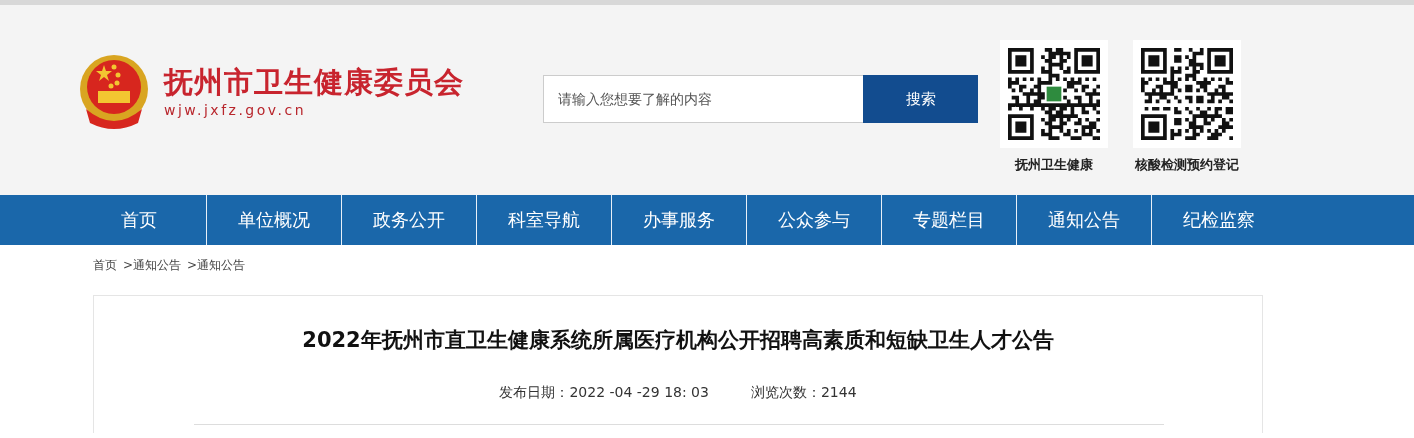 Image resolution: width=1414 pixels, height=438 pixels. What do you see at coordinates (1186, 165) in the screenshot?
I see `qr-label: 核酸检测预约登记` at bounding box center [1186, 165].